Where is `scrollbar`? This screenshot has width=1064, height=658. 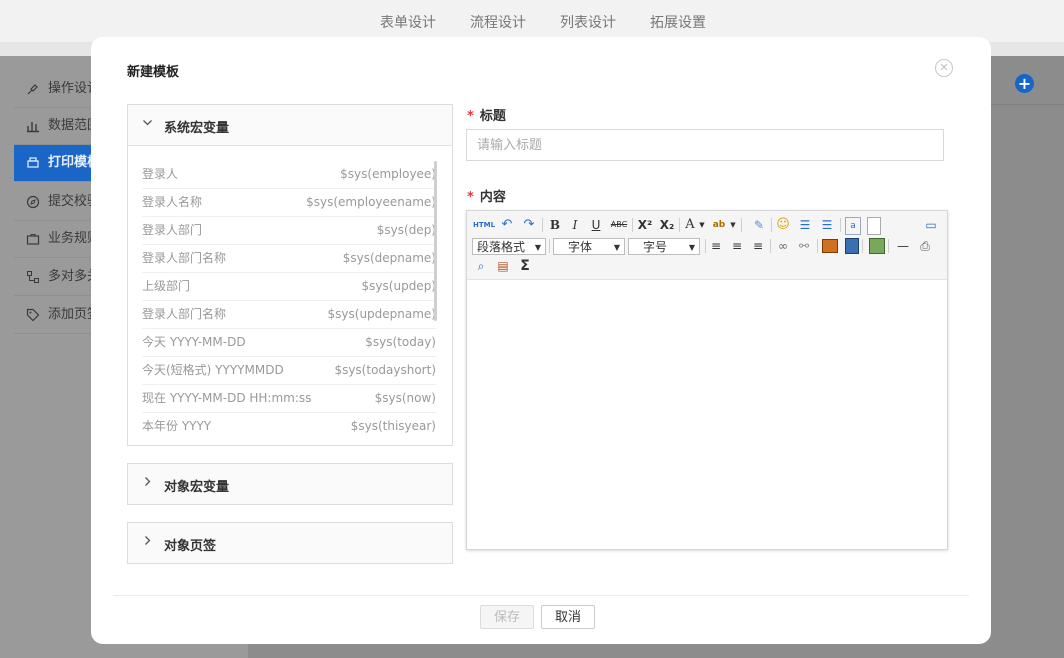 scrollbar is located at coordinates (435, 241).